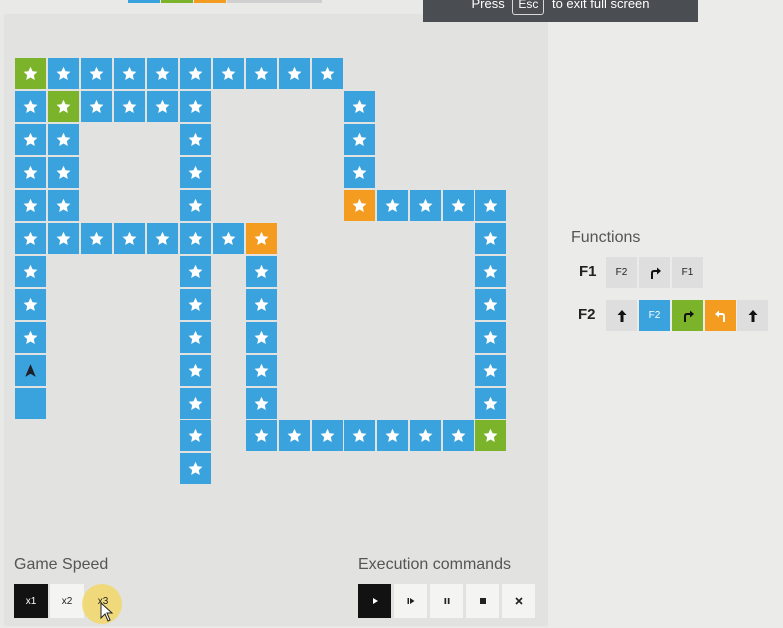 Image resolution: width=783 pixels, height=628 pixels. What do you see at coordinates (61, 564) in the screenshot?
I see `game-speed-label: Game Speed` at bounding box center [61, 564].